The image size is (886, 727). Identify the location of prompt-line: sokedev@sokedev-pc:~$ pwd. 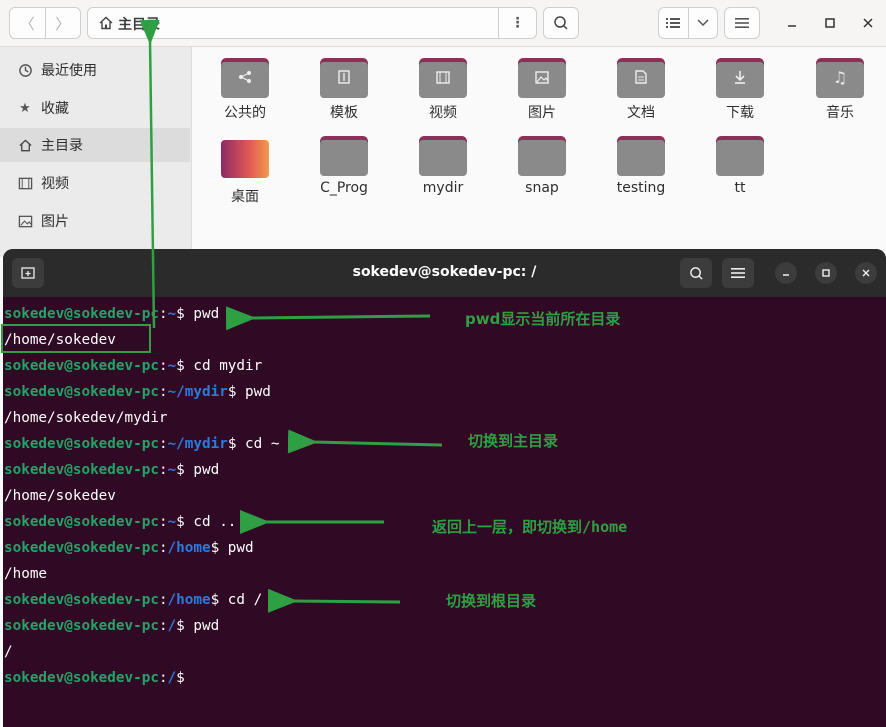
(112, 470).